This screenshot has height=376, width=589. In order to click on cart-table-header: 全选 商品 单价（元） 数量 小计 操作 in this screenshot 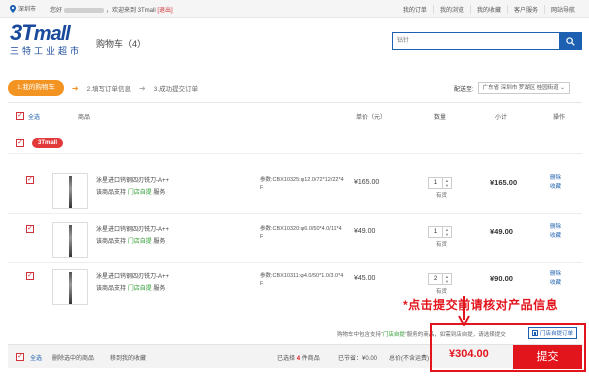, I will do `click(295, 116)`.